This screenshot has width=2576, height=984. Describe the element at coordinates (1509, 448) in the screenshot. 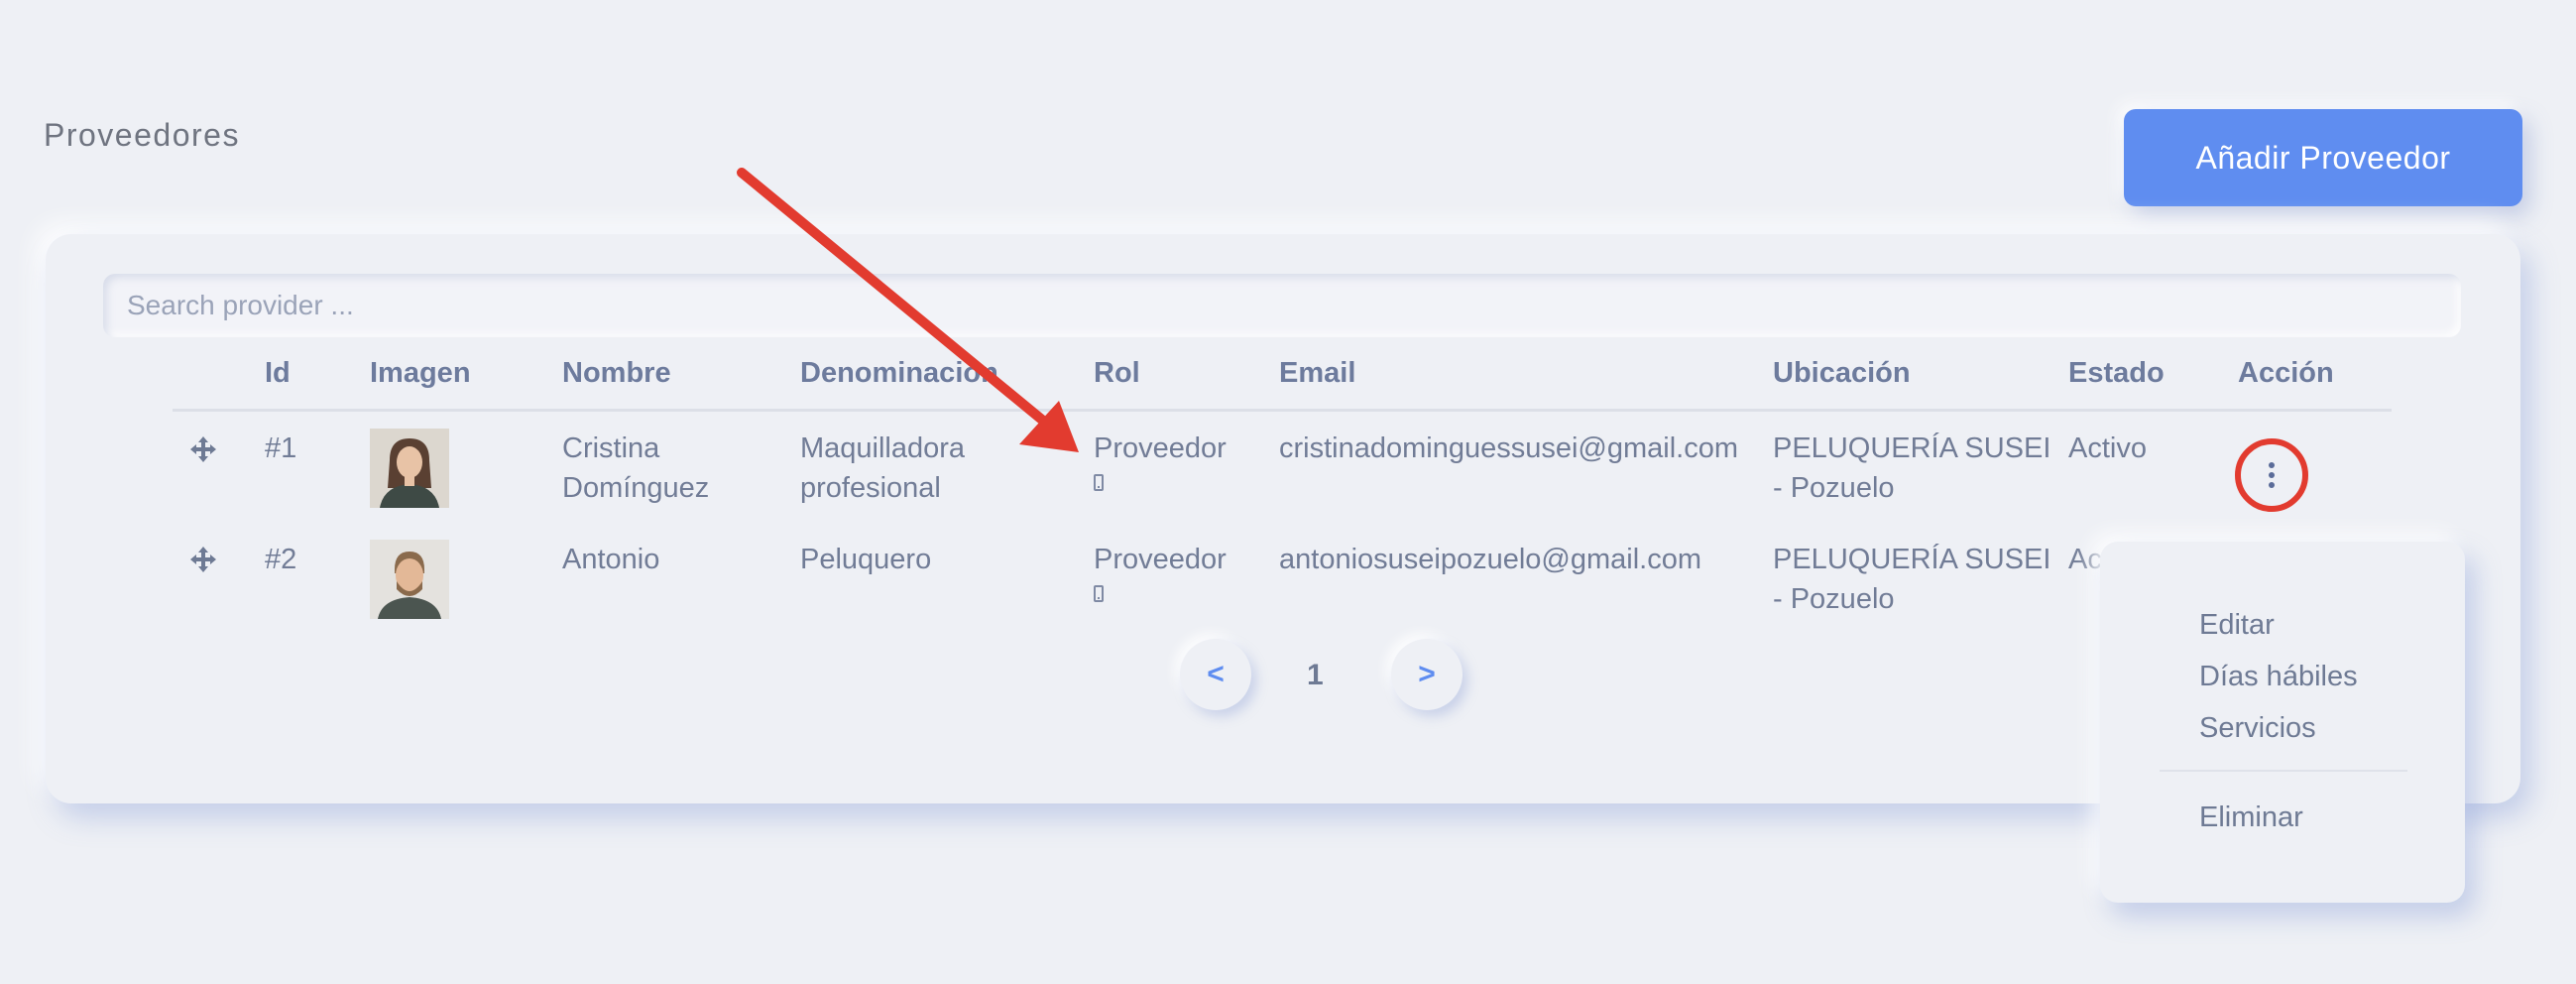

I see `row1-email: cristinadominguessusei@gmail.com` at that location.